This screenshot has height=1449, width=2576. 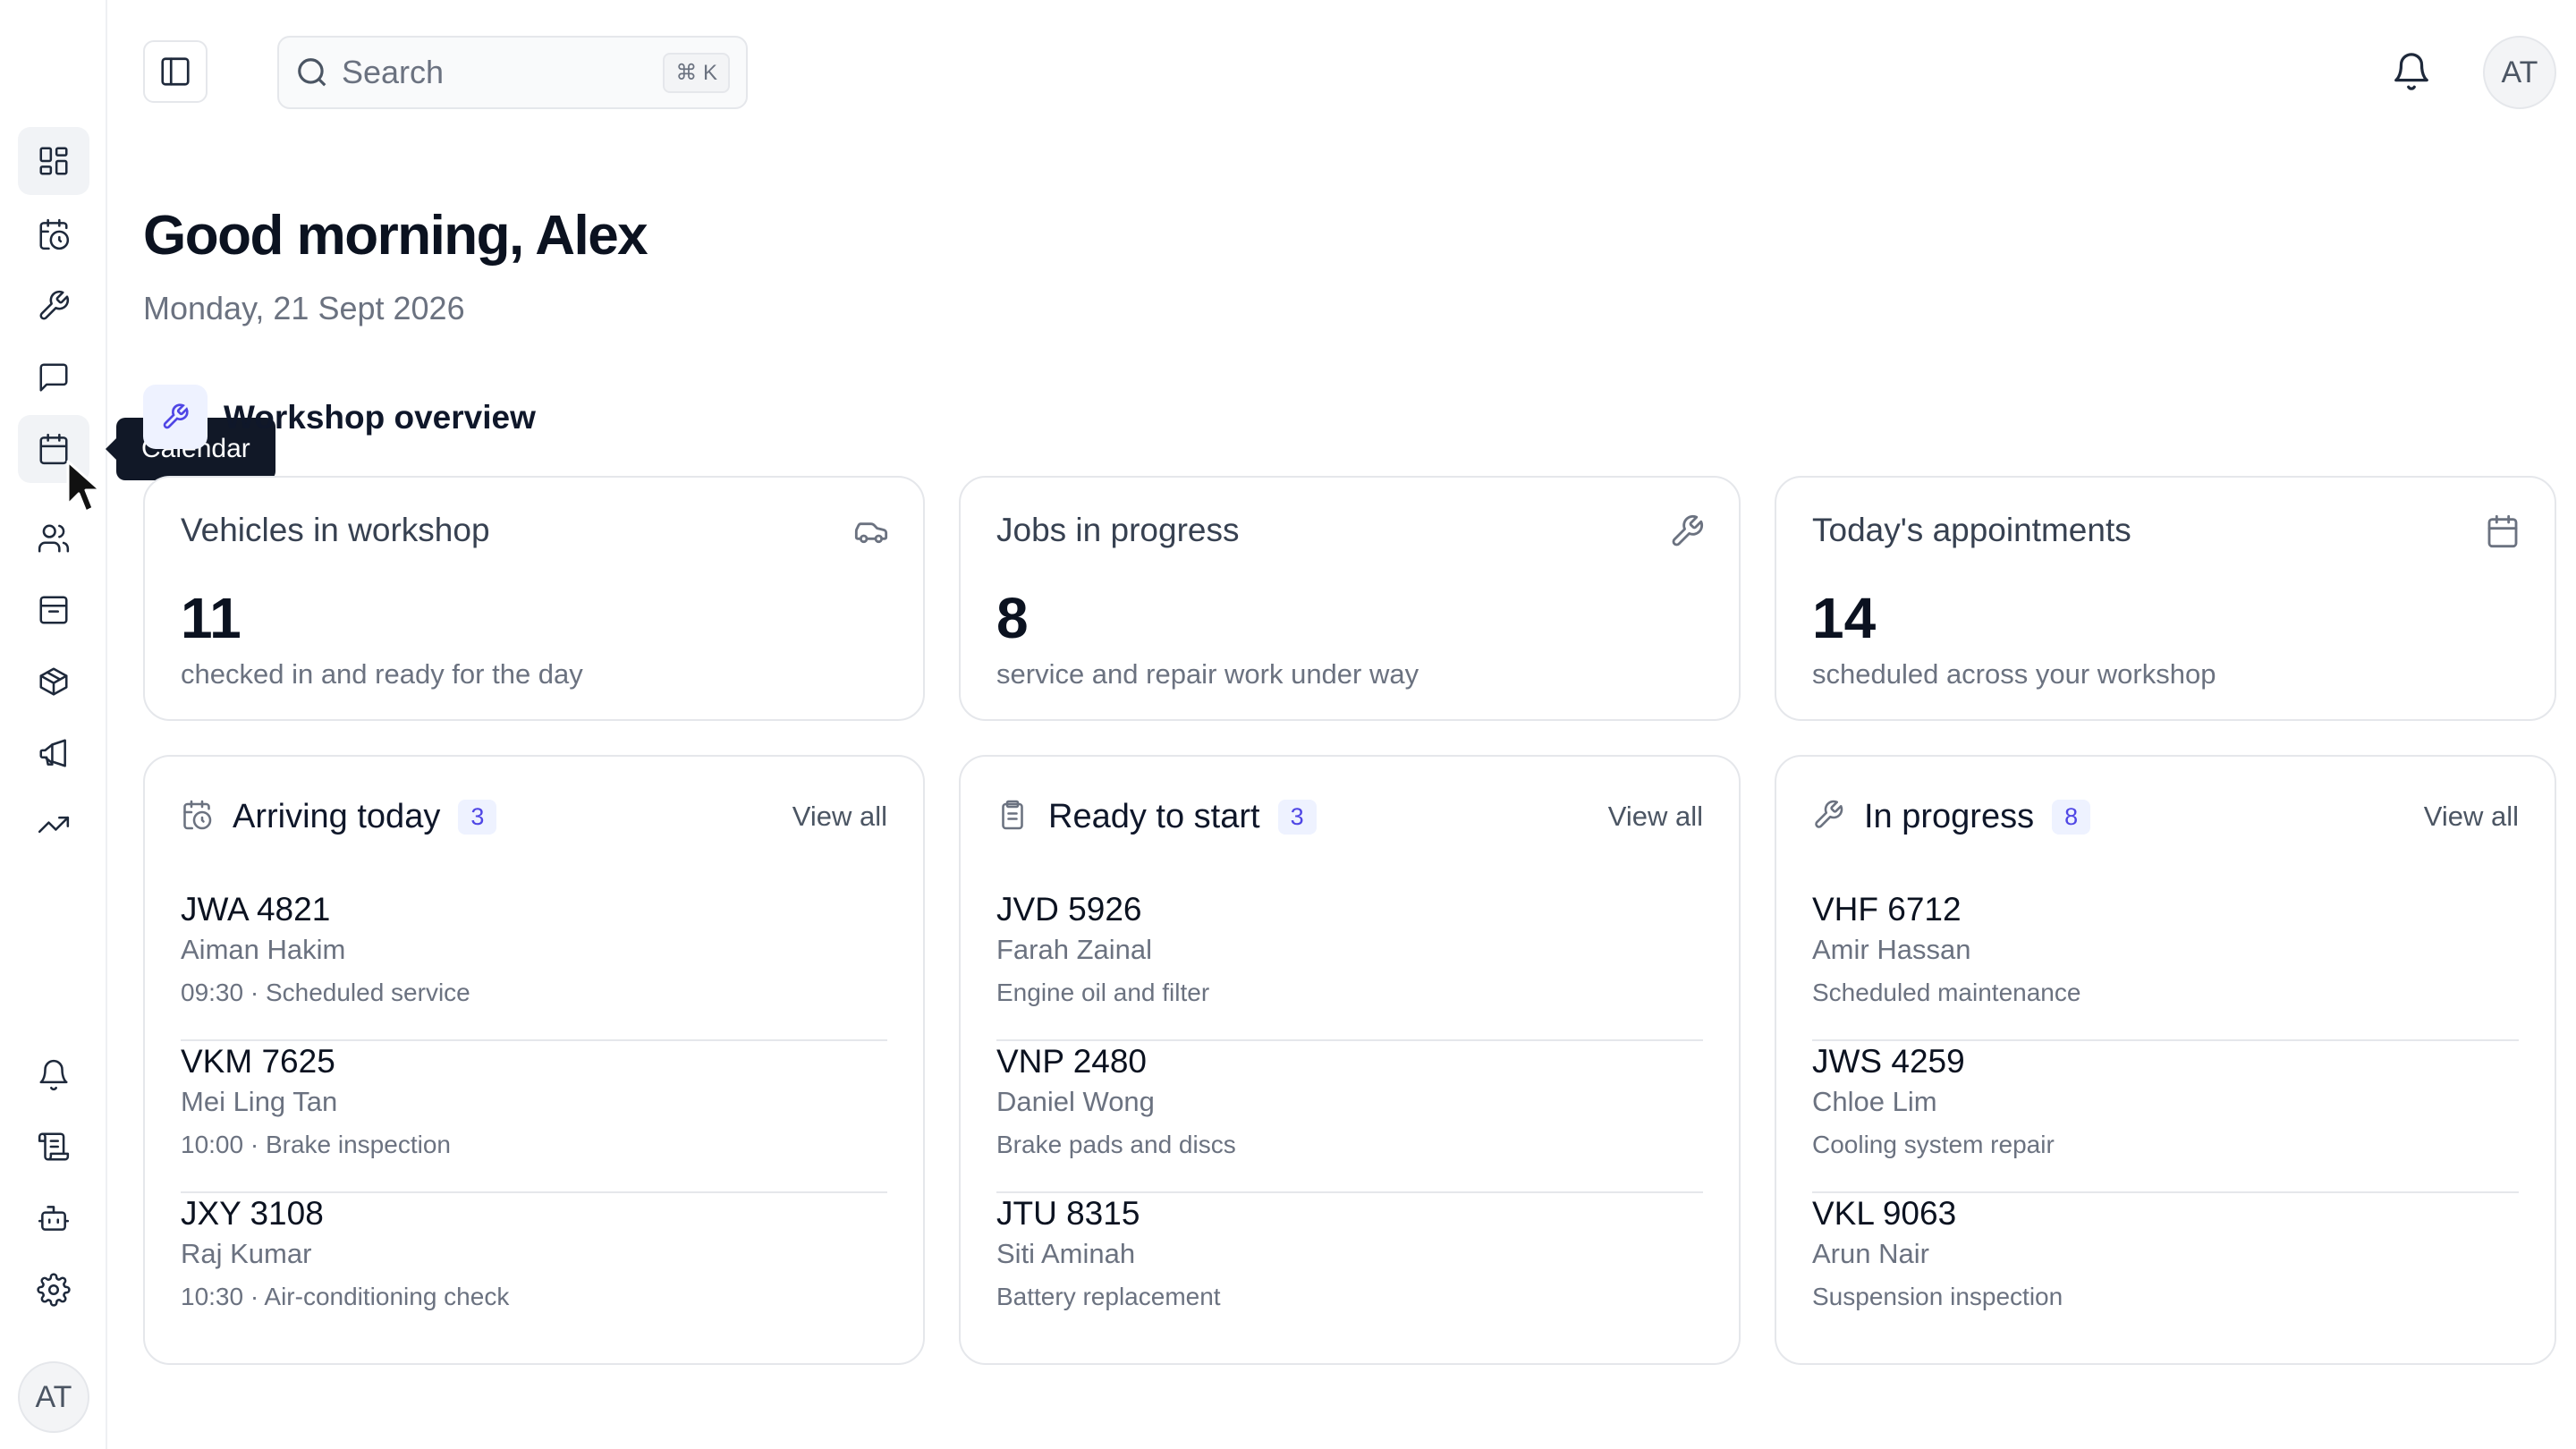 I want to click on nav-inbox, so click(x=53, y=610).